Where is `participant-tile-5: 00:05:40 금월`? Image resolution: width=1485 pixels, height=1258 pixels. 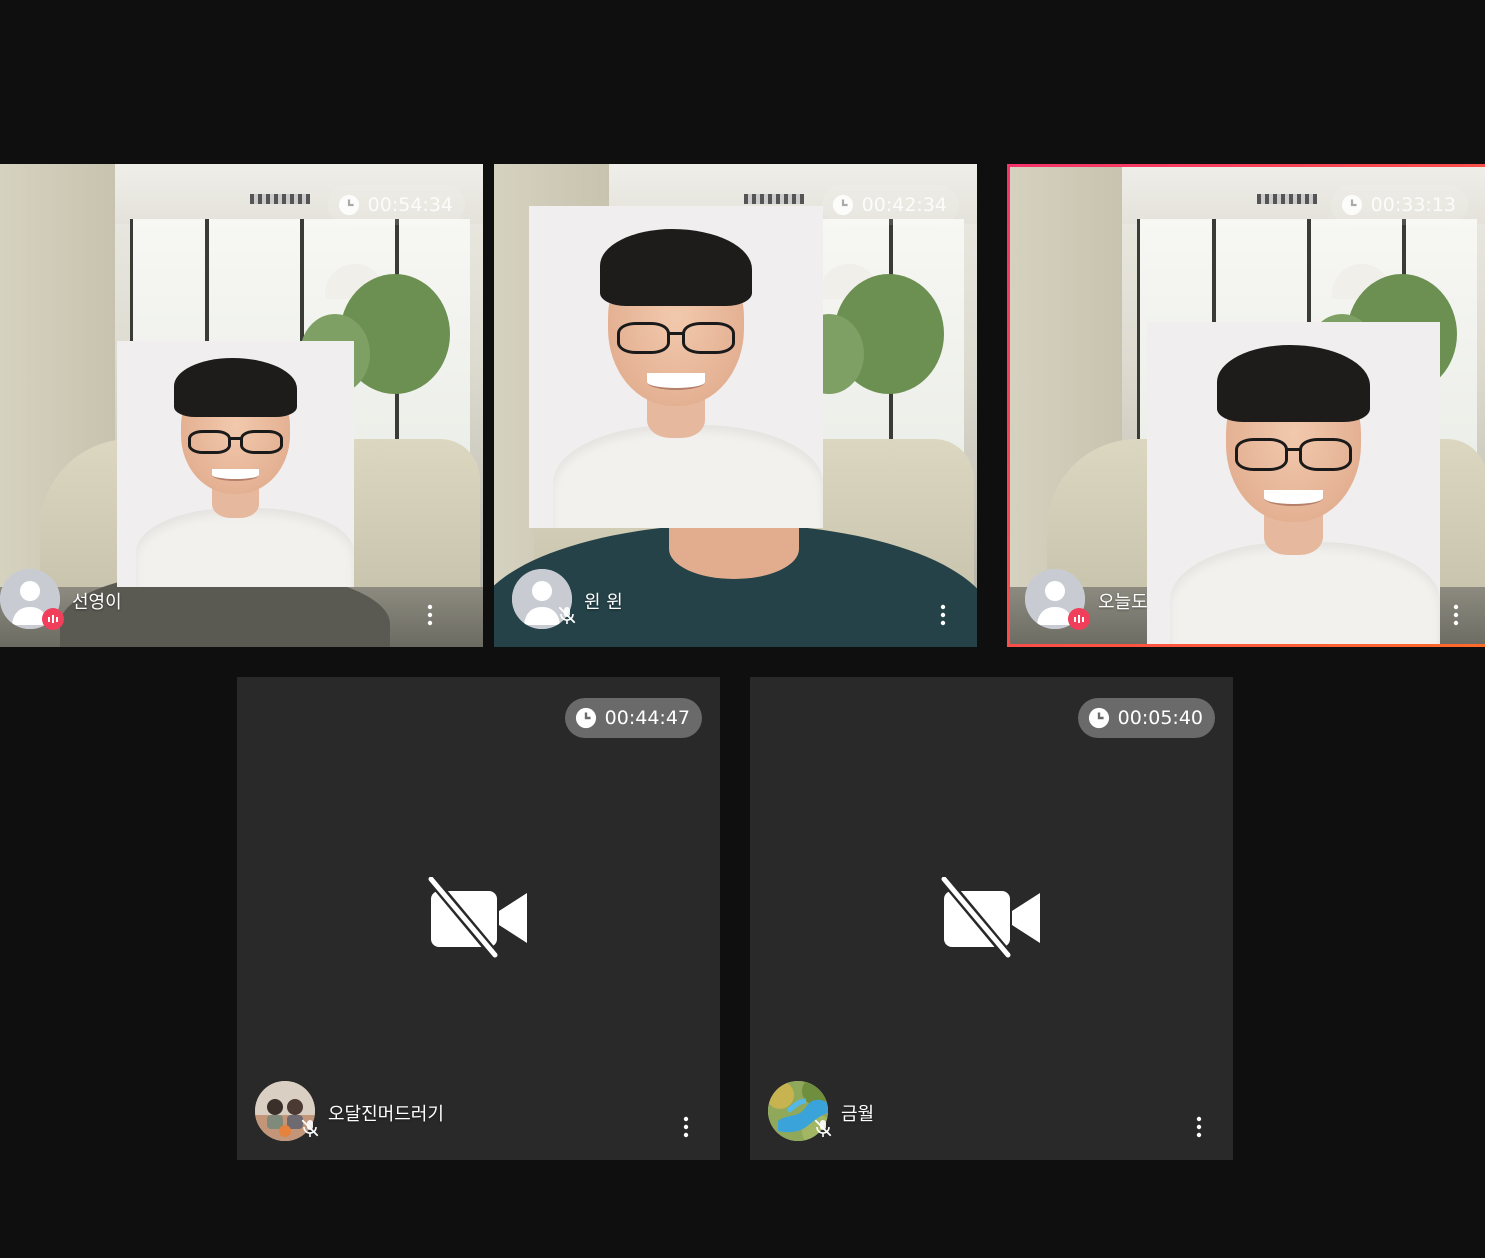
participant-tile-5: 00:05:40 금월 is located at coordinates (991, 918).